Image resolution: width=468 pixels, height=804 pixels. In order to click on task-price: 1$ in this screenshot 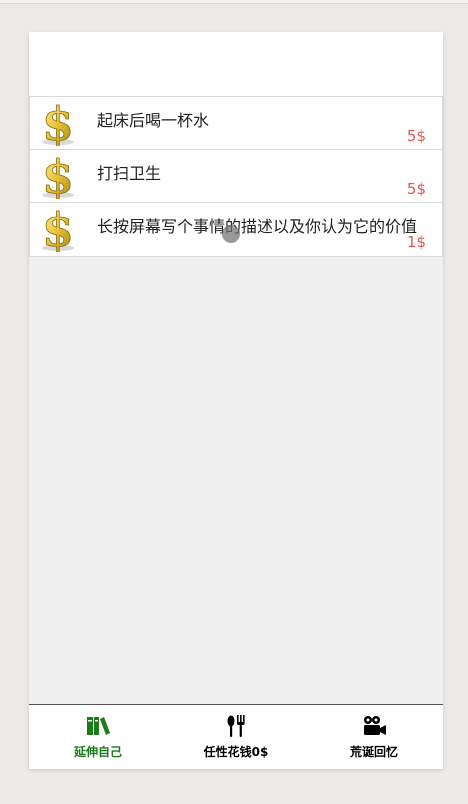, I will do `click(416, 242)`.